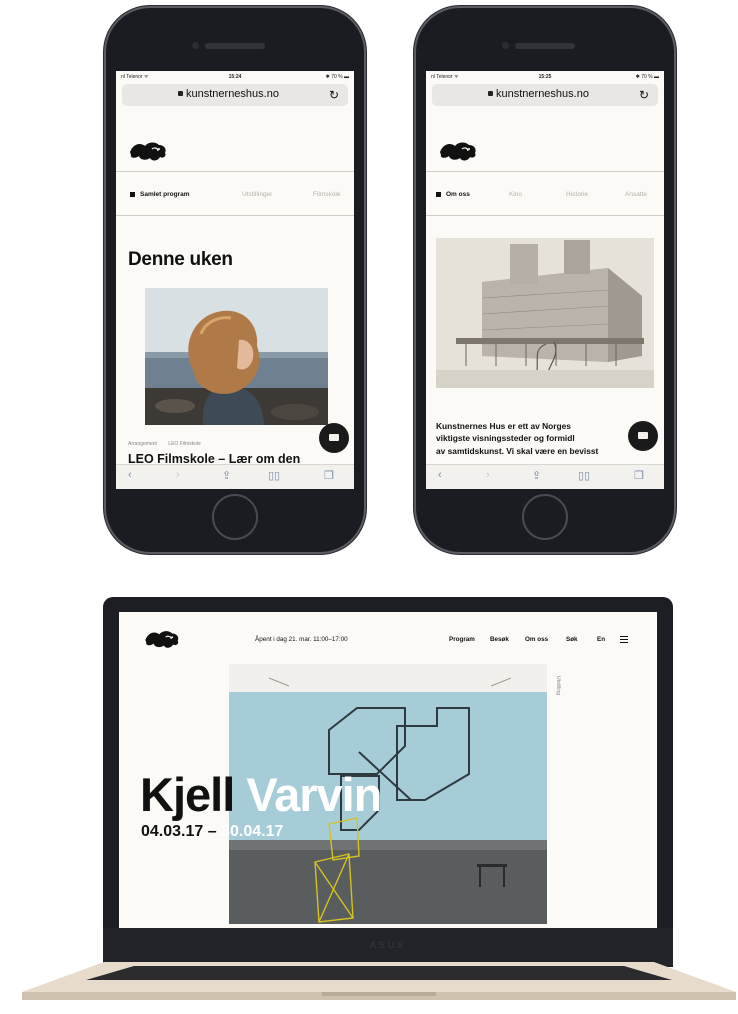  I want to click on event-series: LEO Filmskole, so click(184, 444).